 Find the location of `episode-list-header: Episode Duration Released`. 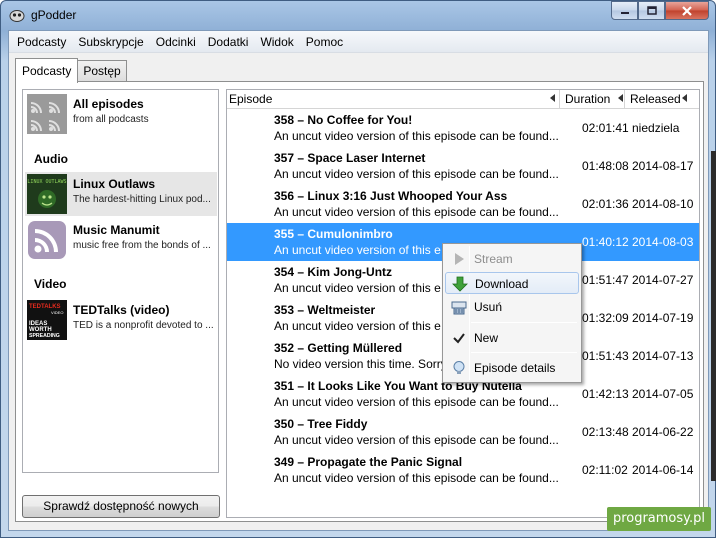

episode-list-header: Episode Duration Released is located at coordinates (463, 99).